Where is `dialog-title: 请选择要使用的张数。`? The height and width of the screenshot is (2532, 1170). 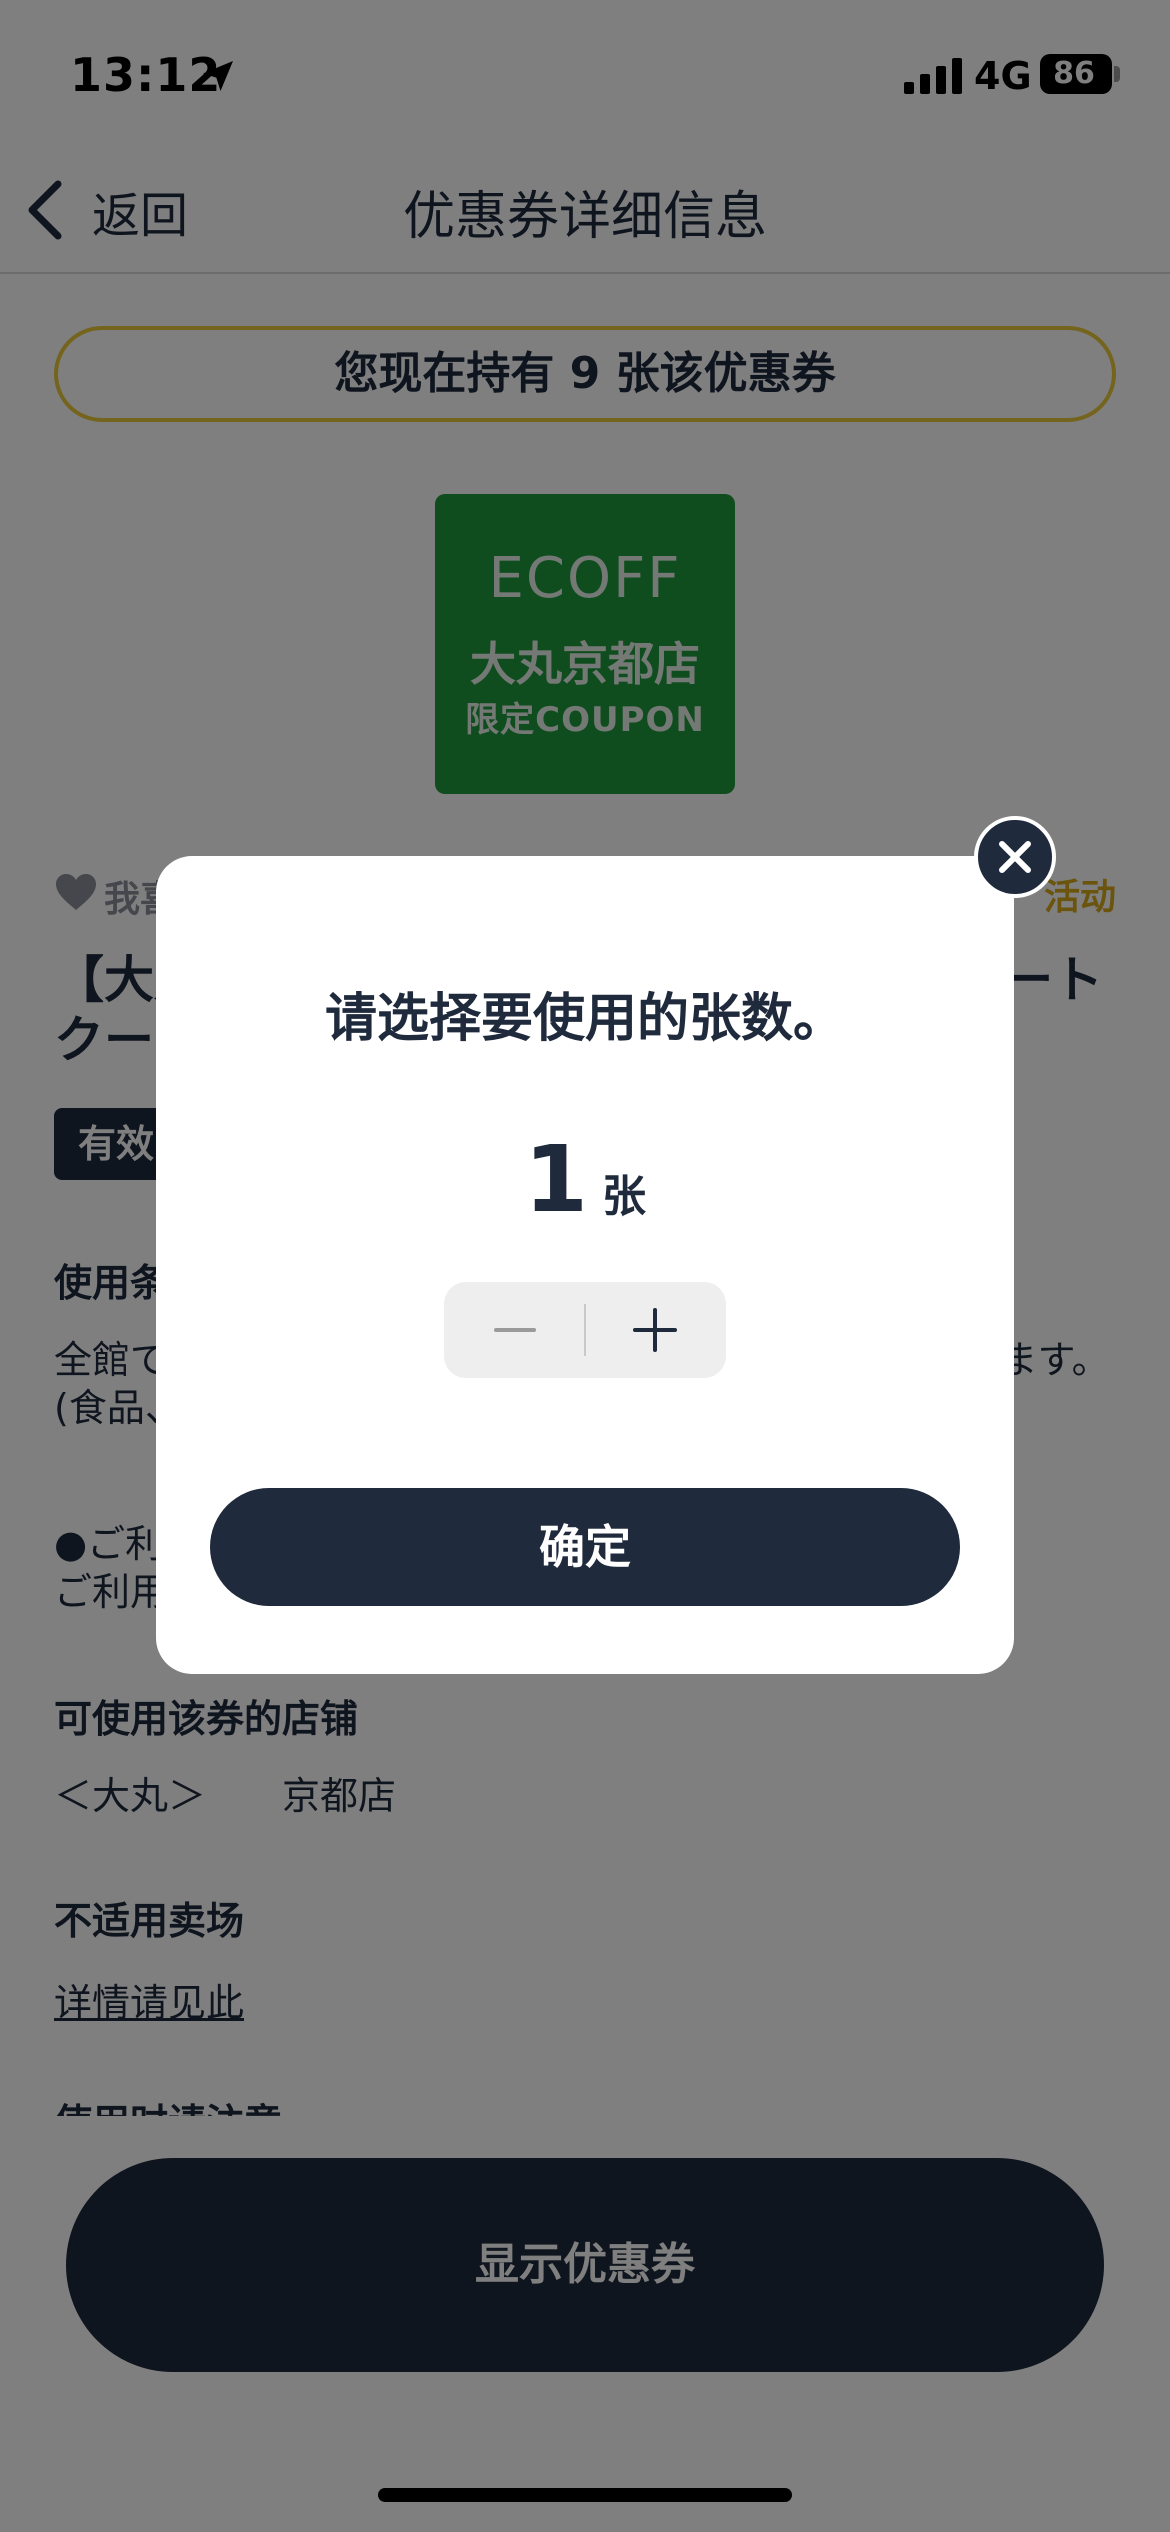 dialog-title: 请选择要使用的张数。 is located at coordinates (584, 1019).